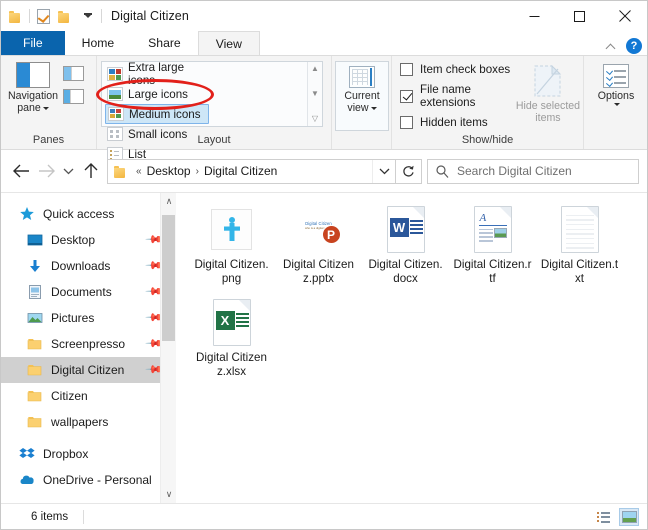 The height and width of the screenshot is (530, 648). What do you see at coordinates (231, 243) in the screenshot?
I see `file-item: Digital Citizen.png` at bounding box center [231, 243].